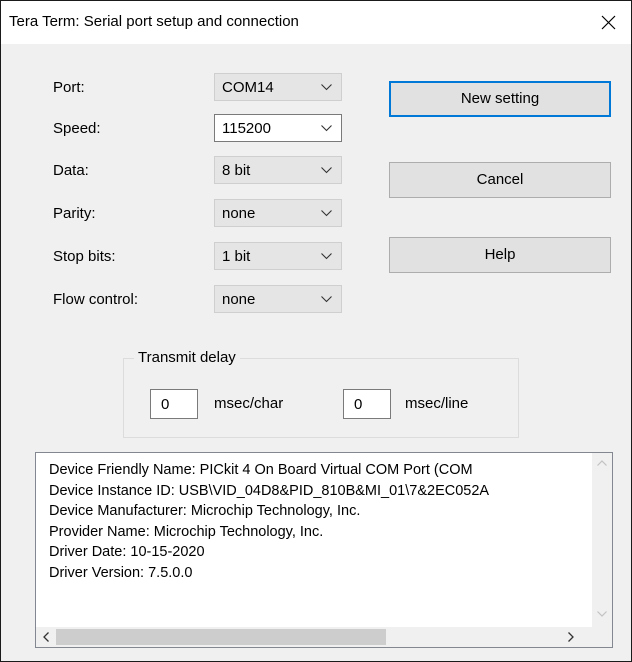 This screenshot has height=662, width=632. Describe the element at coordinates (221, 637) in the screenshot. I see `horizontal-scroll-thumb` at that location.